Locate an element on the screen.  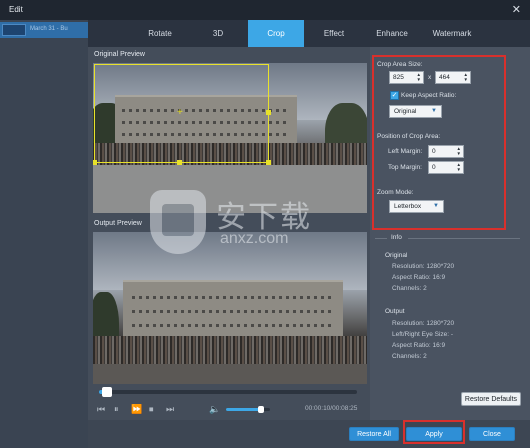
edit-tabs: Rotate 3D Crop Effect Enhance Watermark is located at coordinates (309, 33).